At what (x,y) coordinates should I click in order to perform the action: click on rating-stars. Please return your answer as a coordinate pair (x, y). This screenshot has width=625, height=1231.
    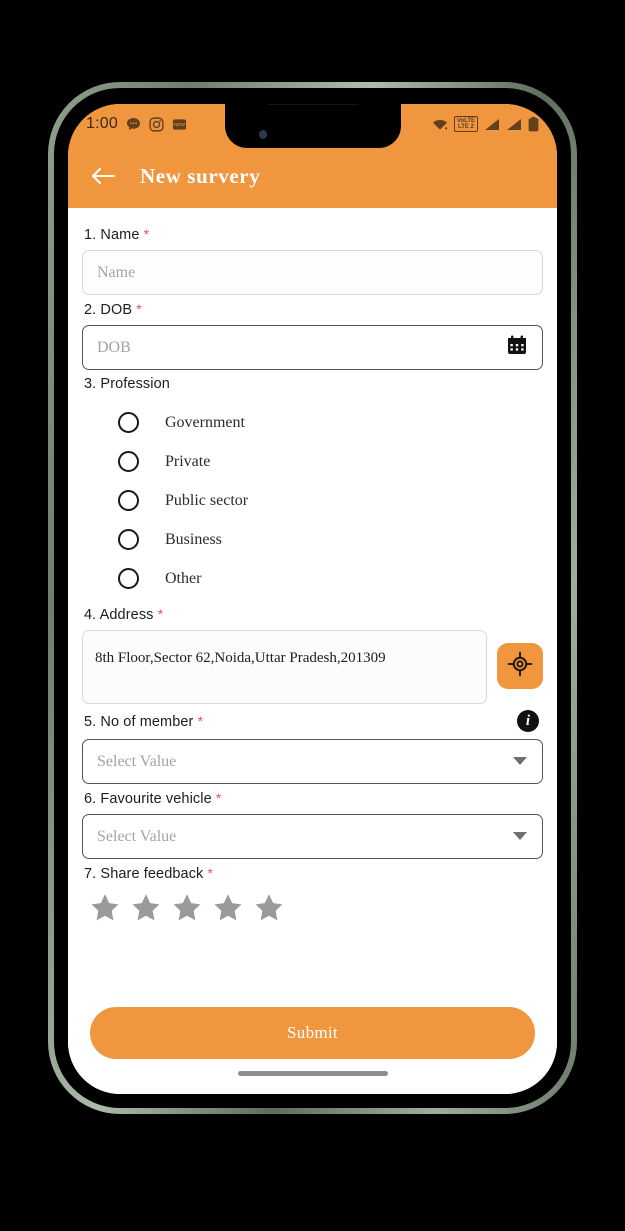
    Looking at the image, I should click on (312, 907).